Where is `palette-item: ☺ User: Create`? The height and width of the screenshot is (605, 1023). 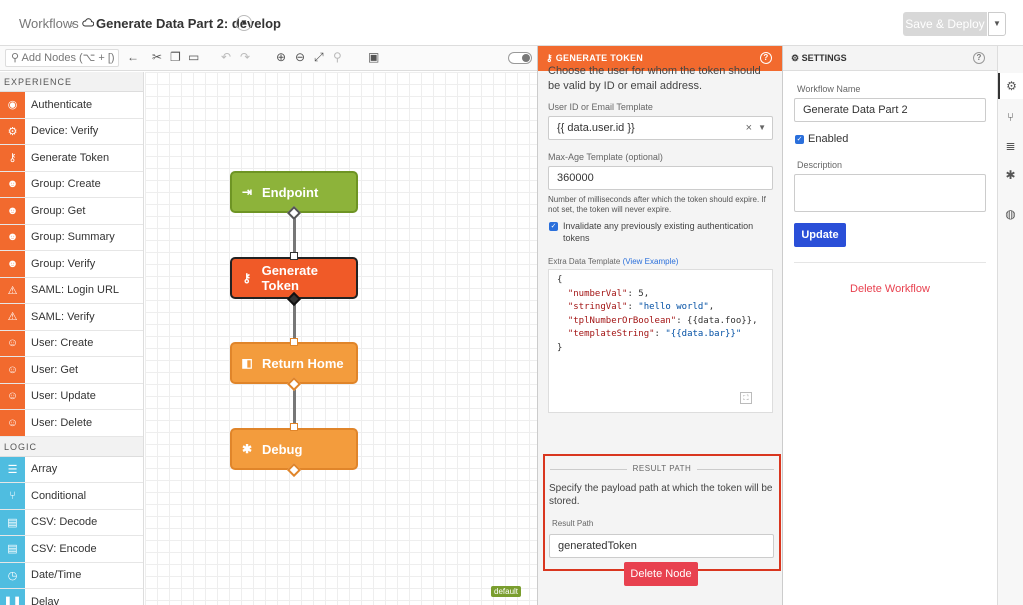
palette-item: ☺ User: Create is located at coordinates (71, 343).